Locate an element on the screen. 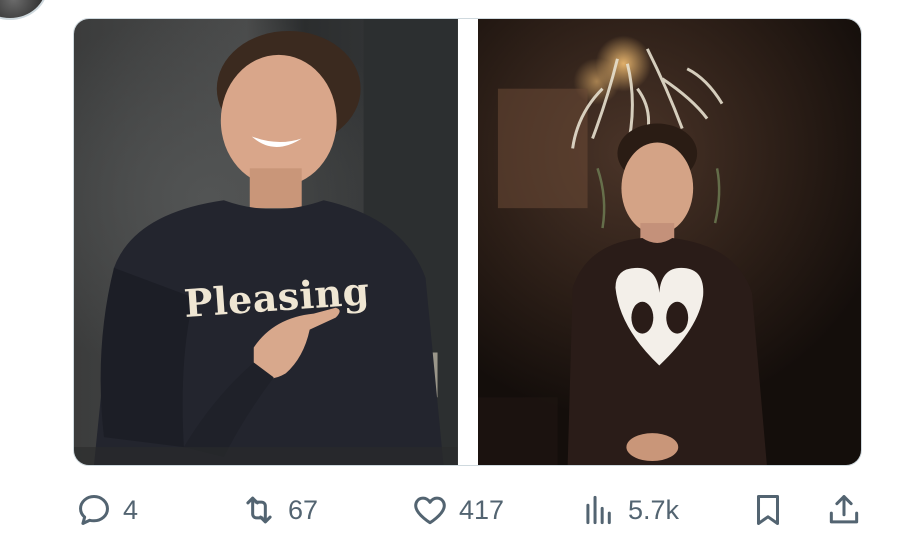  retweet-count: 67 is located at coordinates (303, 509).